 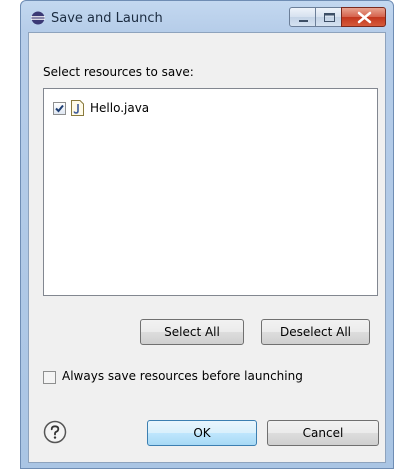 I want to click on maximize-icon, so click(x=329, y=17).